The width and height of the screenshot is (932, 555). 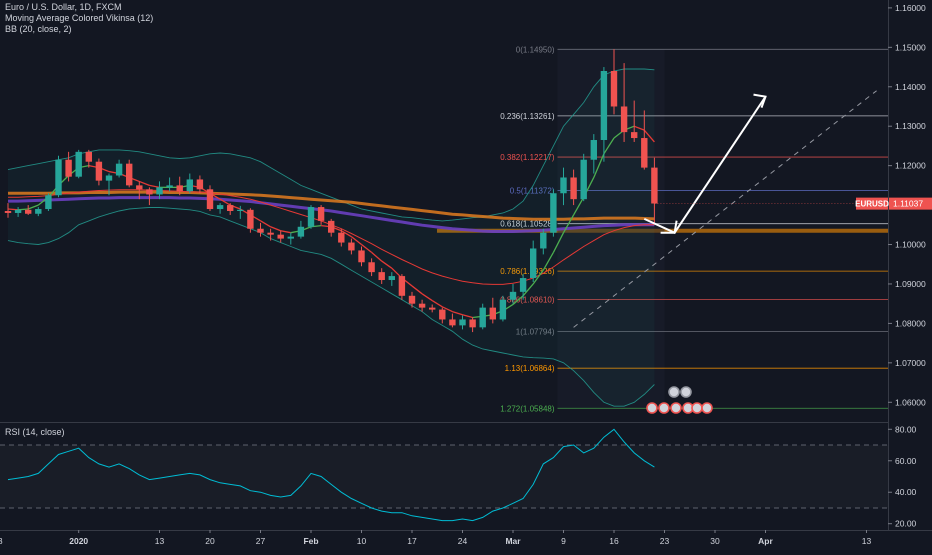 What do you see at coordinates (872, 204) in the screenshot?
I see `symbol-badge-label: EURUSD` at bounding box center [872, 204].